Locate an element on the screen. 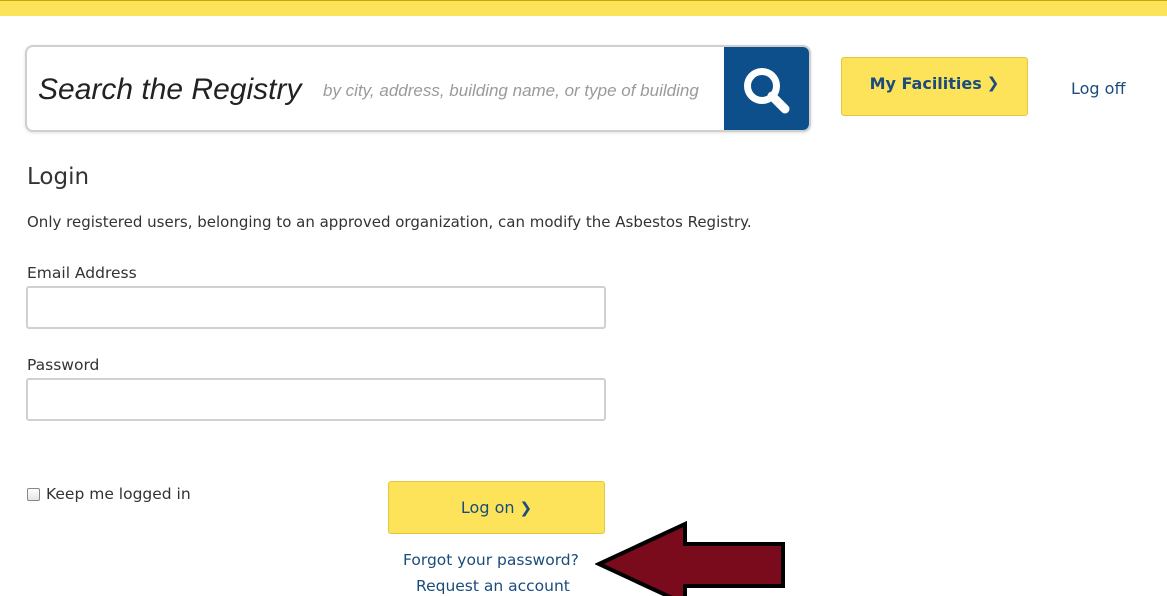 The width and height of the screenshot is (1167, 596). log-on-button: Log on ❯ is located at coordinates (496, 507).